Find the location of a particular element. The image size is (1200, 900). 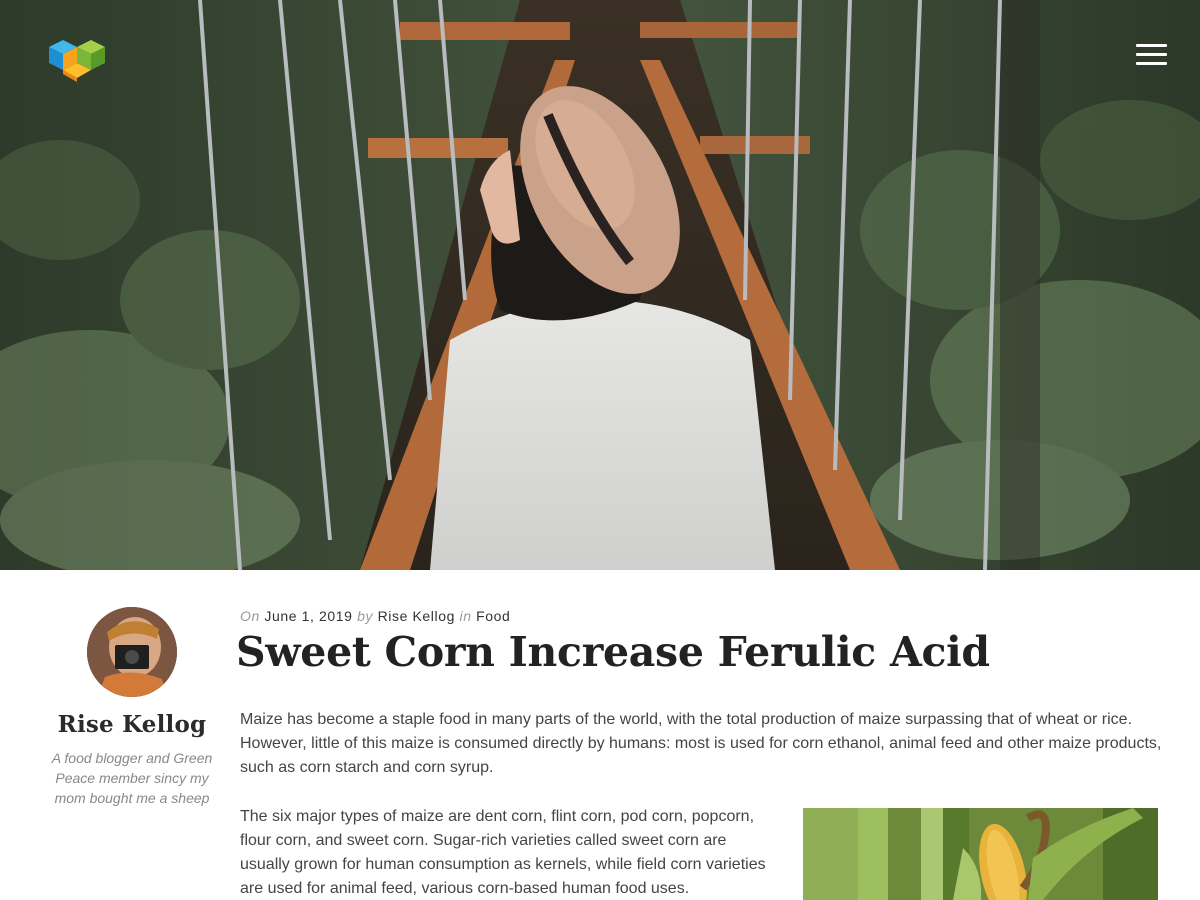

meta-on-label: On is located at coordinates (250, 616).